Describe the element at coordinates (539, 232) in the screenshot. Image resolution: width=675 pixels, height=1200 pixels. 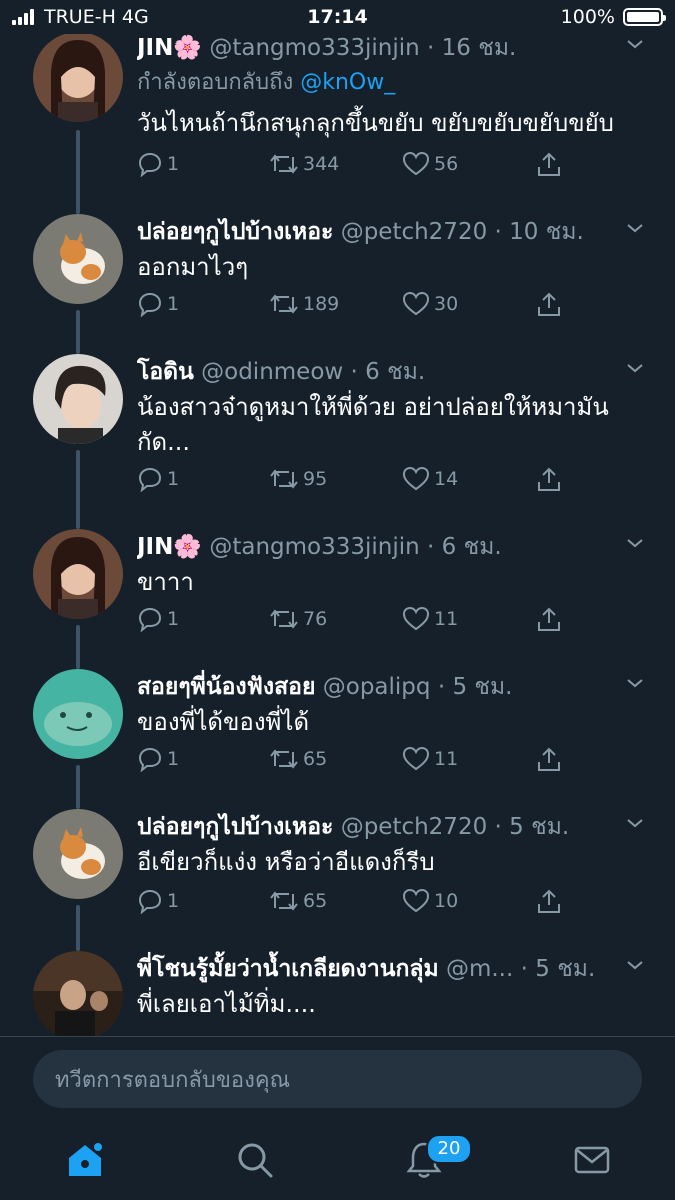
I see `timestamp: · 10 ชม.` at that location.